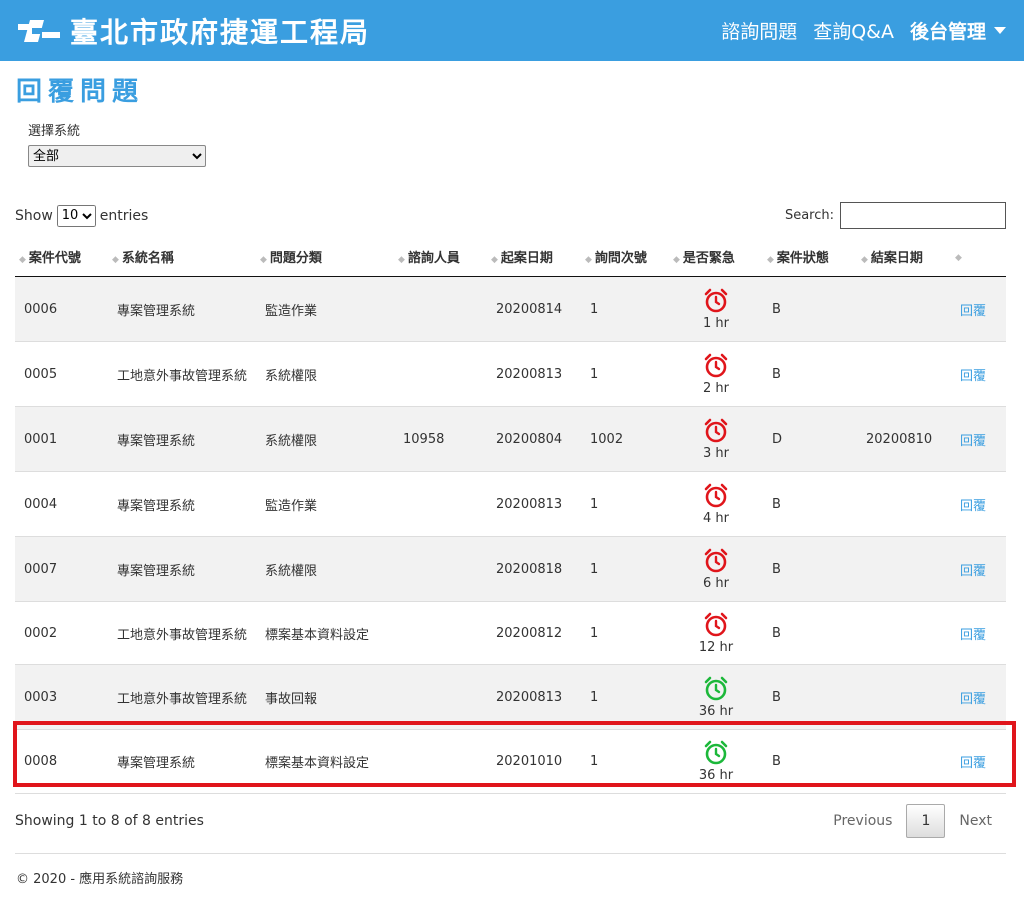  I want to click on length-entries-label: entries, so click(124, 215).